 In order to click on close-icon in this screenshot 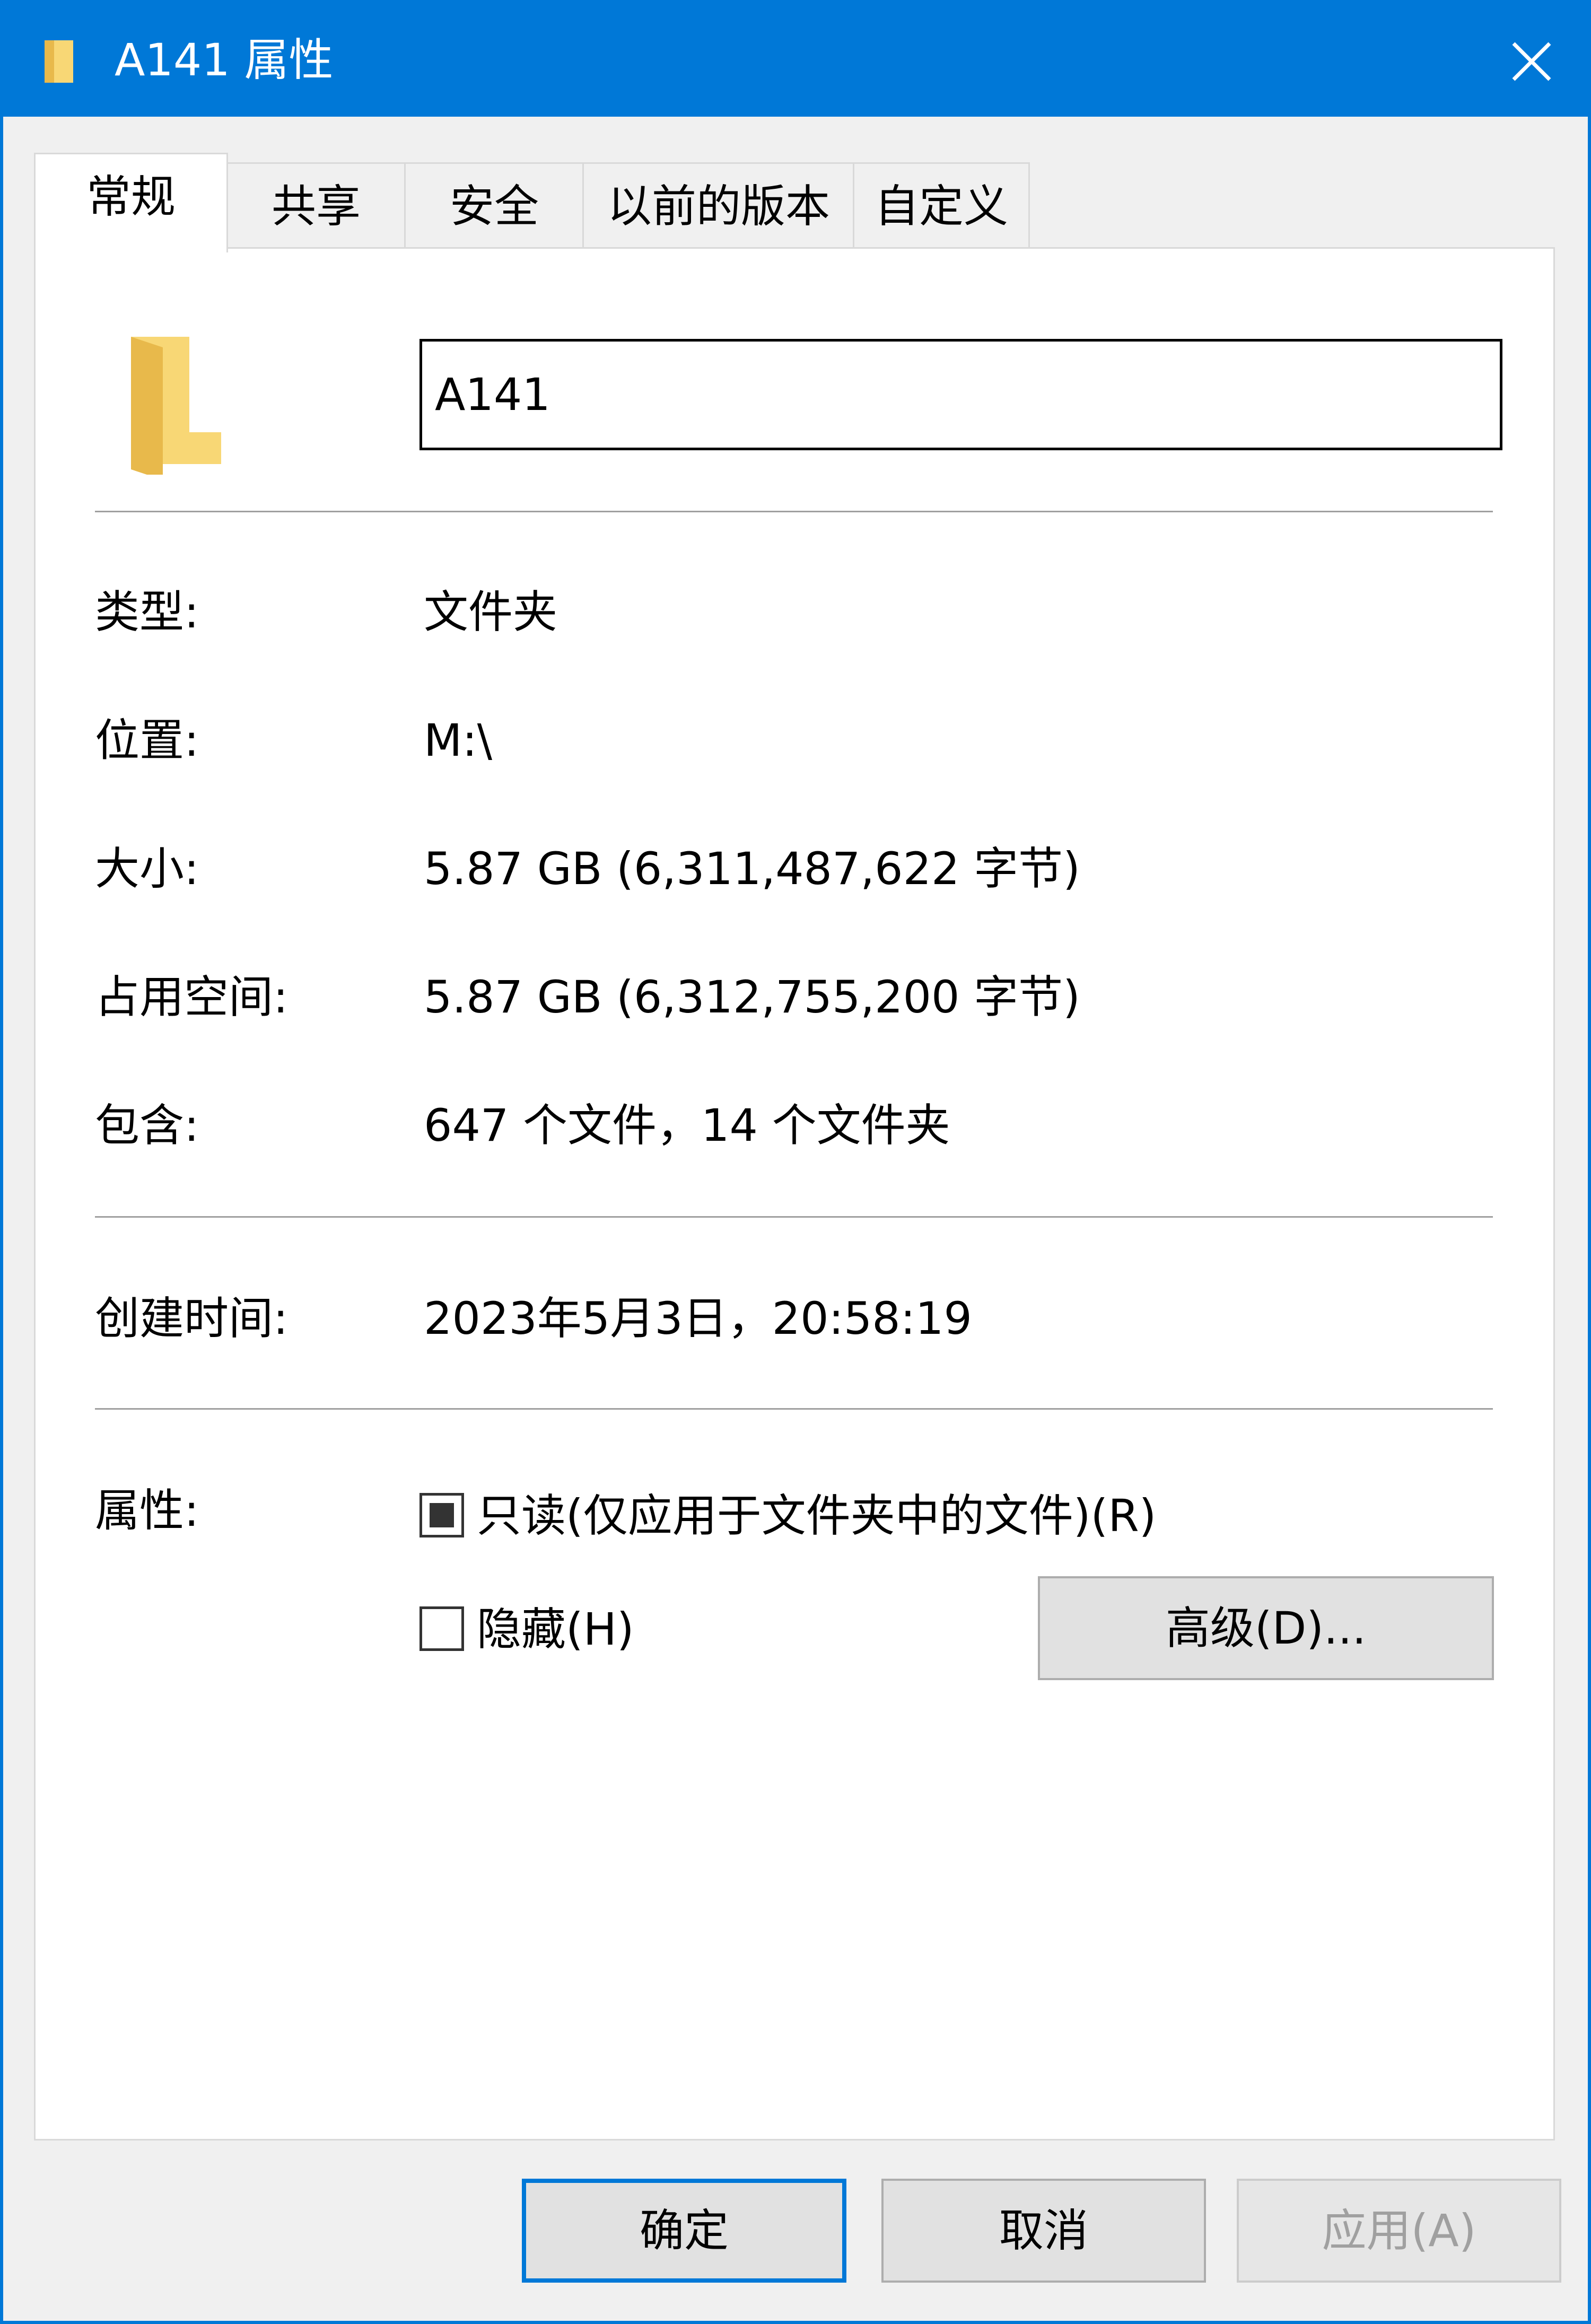, I will do `click(1531, 61)`.